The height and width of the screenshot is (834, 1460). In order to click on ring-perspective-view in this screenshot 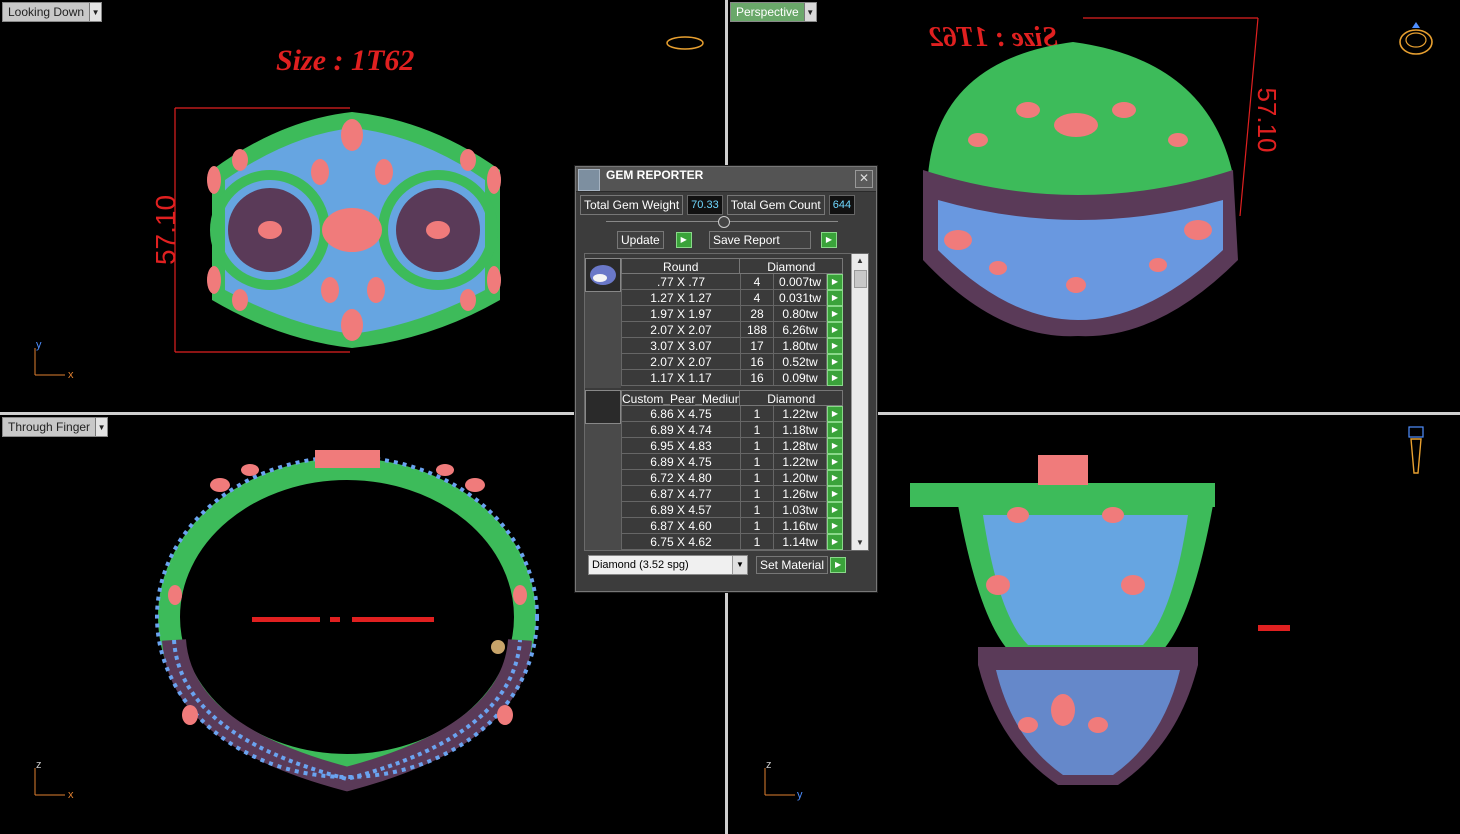, I will do `click(1080, 189)`.